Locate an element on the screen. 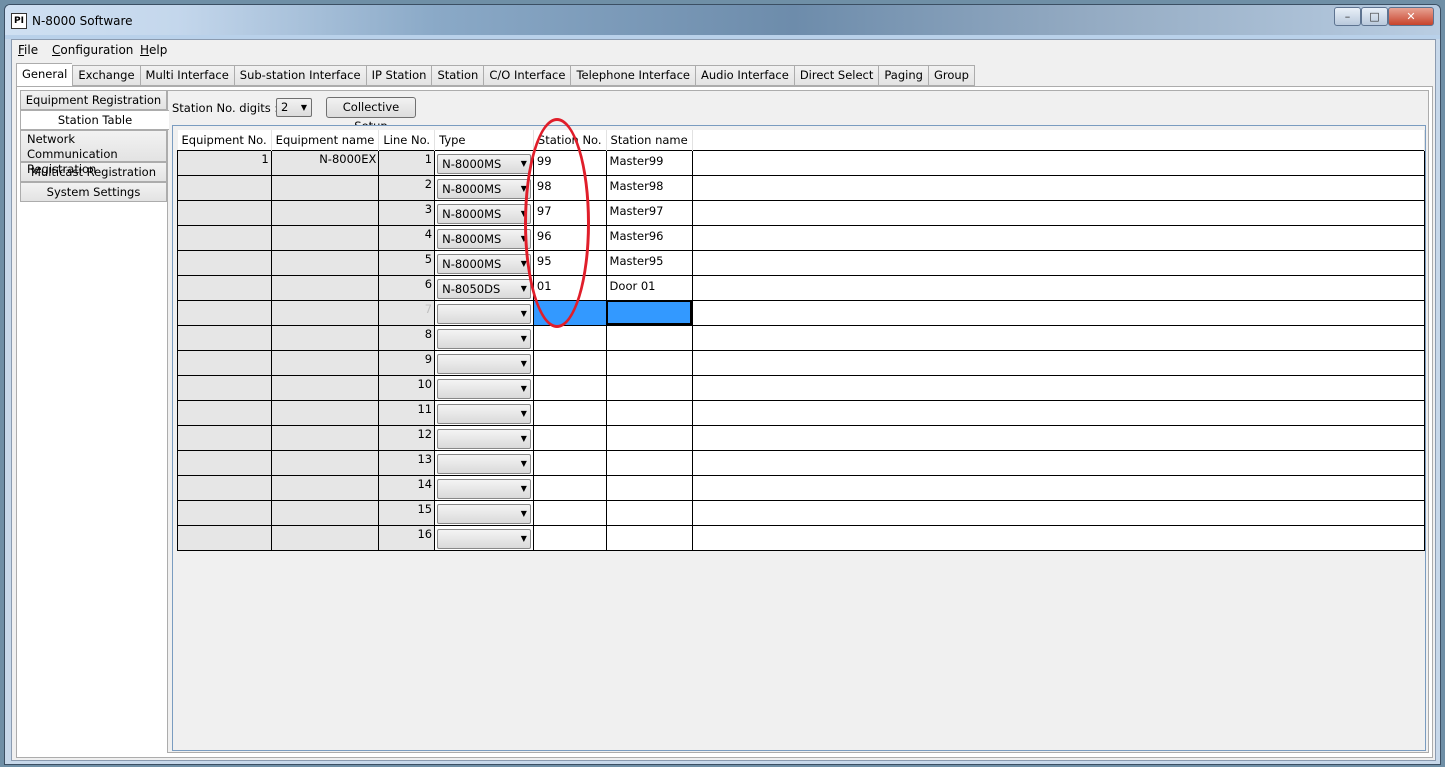  equipment-name-cell: N-8000EX is located at coordinates (325, 162).